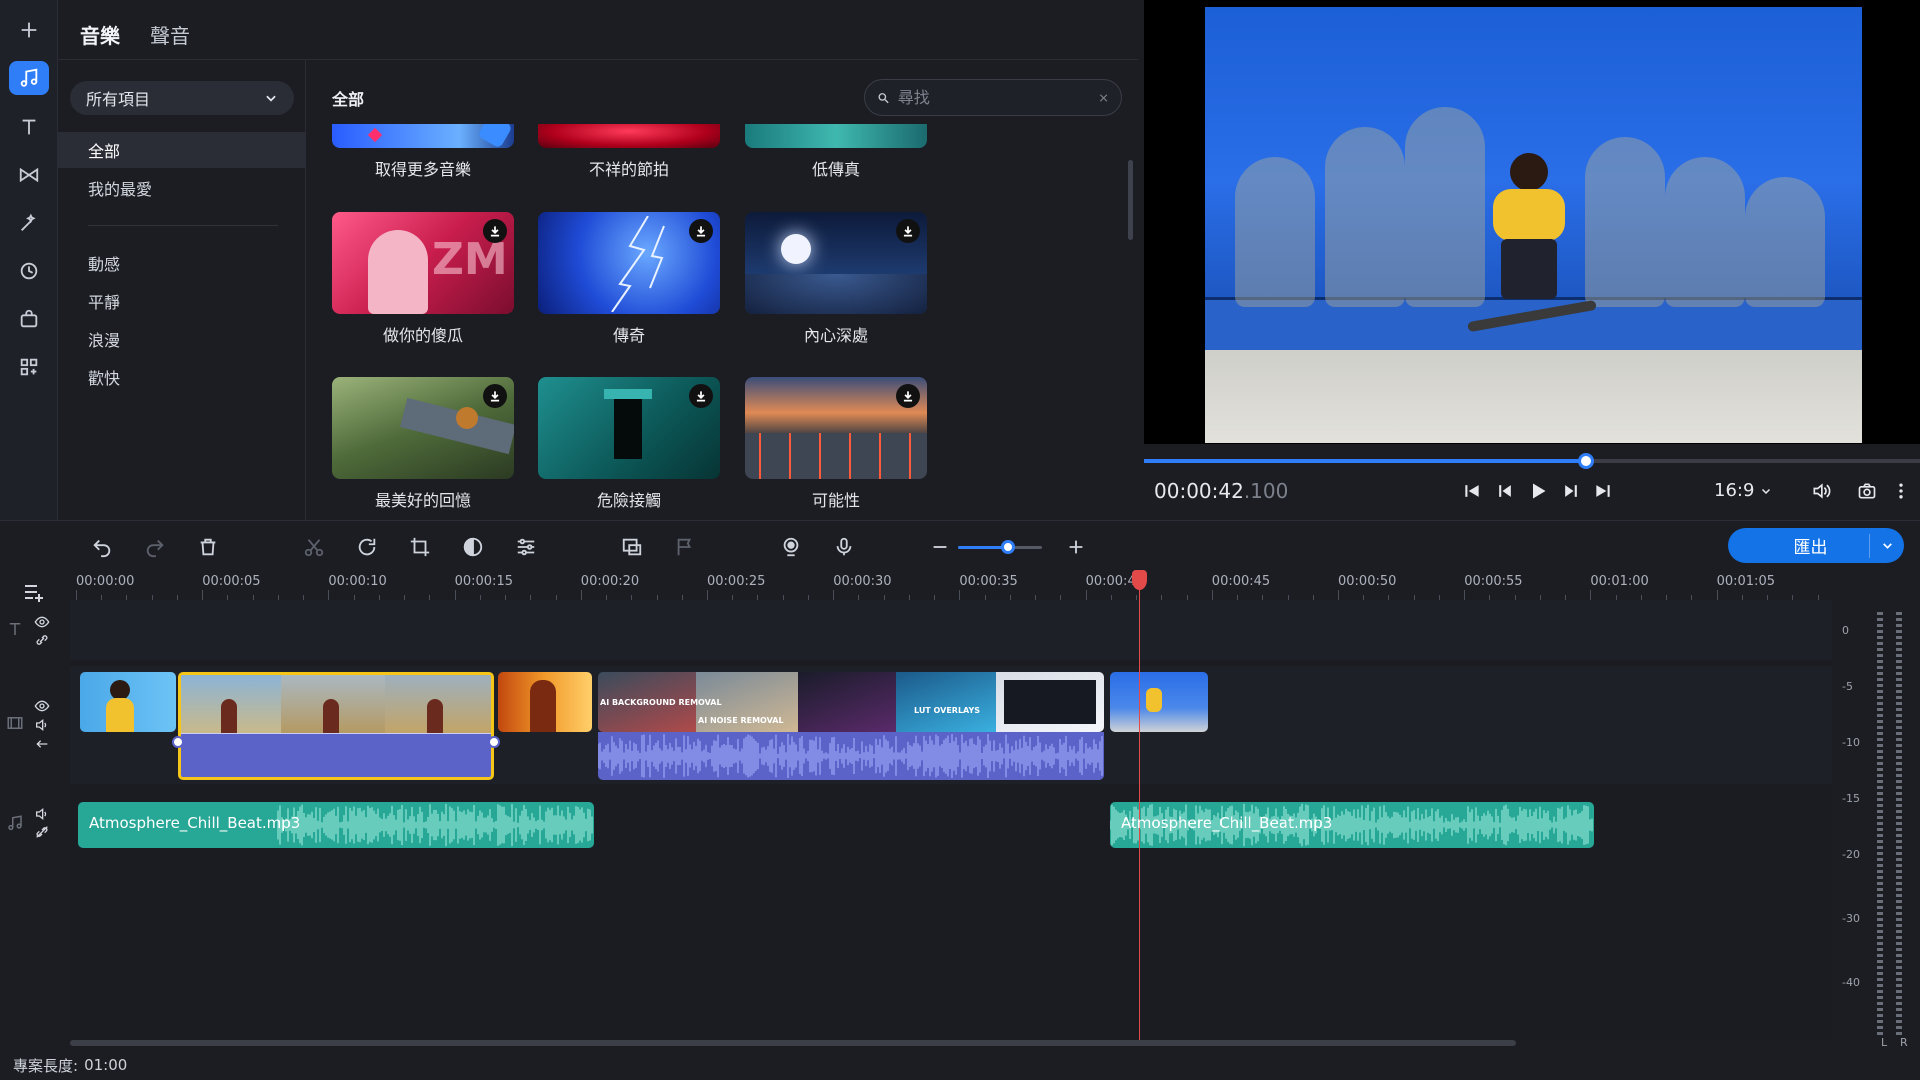 Image resolution: width=1920 pixels, height=1080 pixels. What do you see at coordinates (473, 547) in the screenshot?
I see `color-adjust-button` at bounding box center [473, 547].